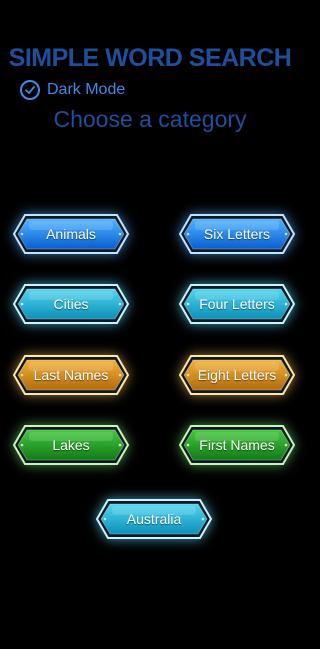 The width and height of the screenshot is (320, 649). I want to click on dark-mode-label: Dark Mode, so click(86, 89).